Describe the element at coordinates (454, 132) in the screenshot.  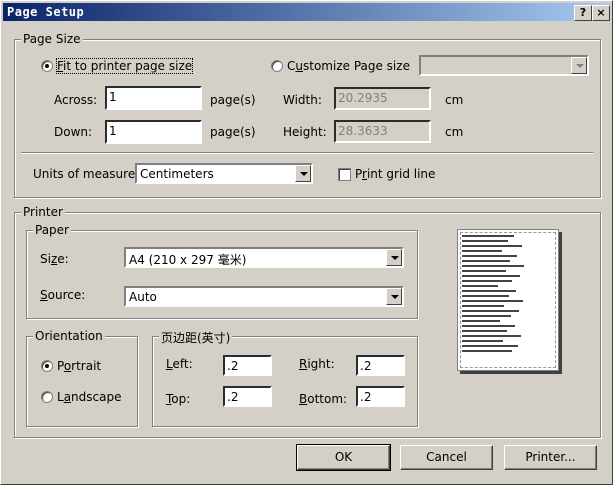
I see `height-unit: cm` at that location.